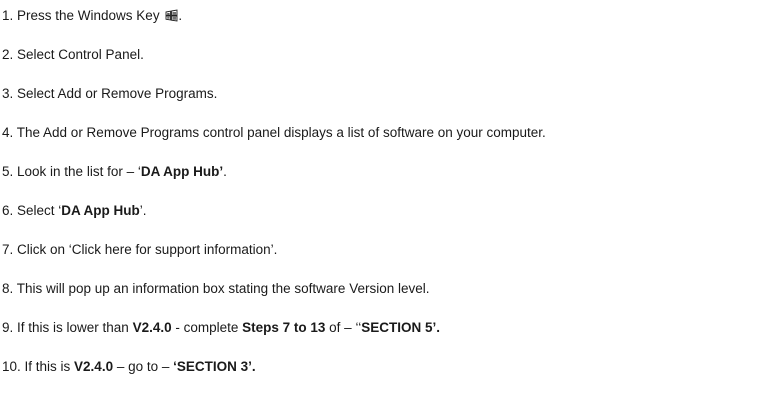 The height and width of the screenshot is (409, 762). I want to click on step-text: If this is, so click(49, 366).